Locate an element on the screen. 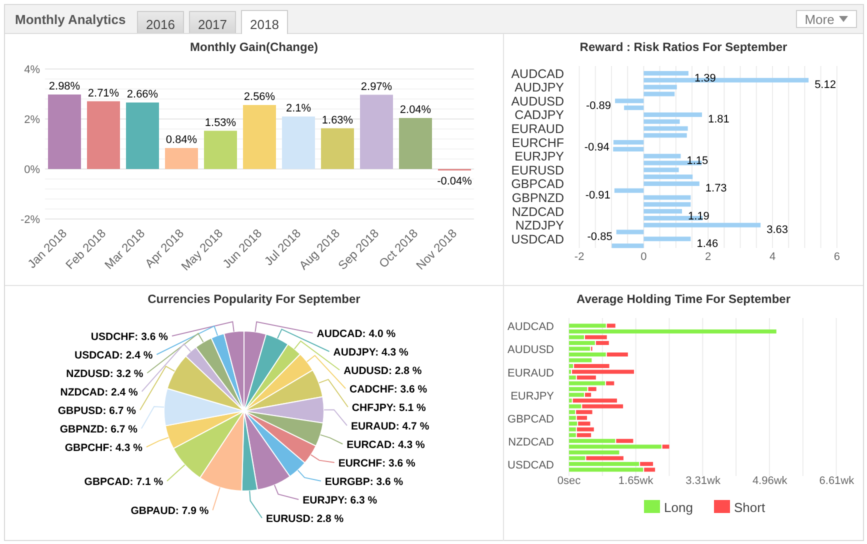  axis-label: 2% is located at coordinates (32, 120).